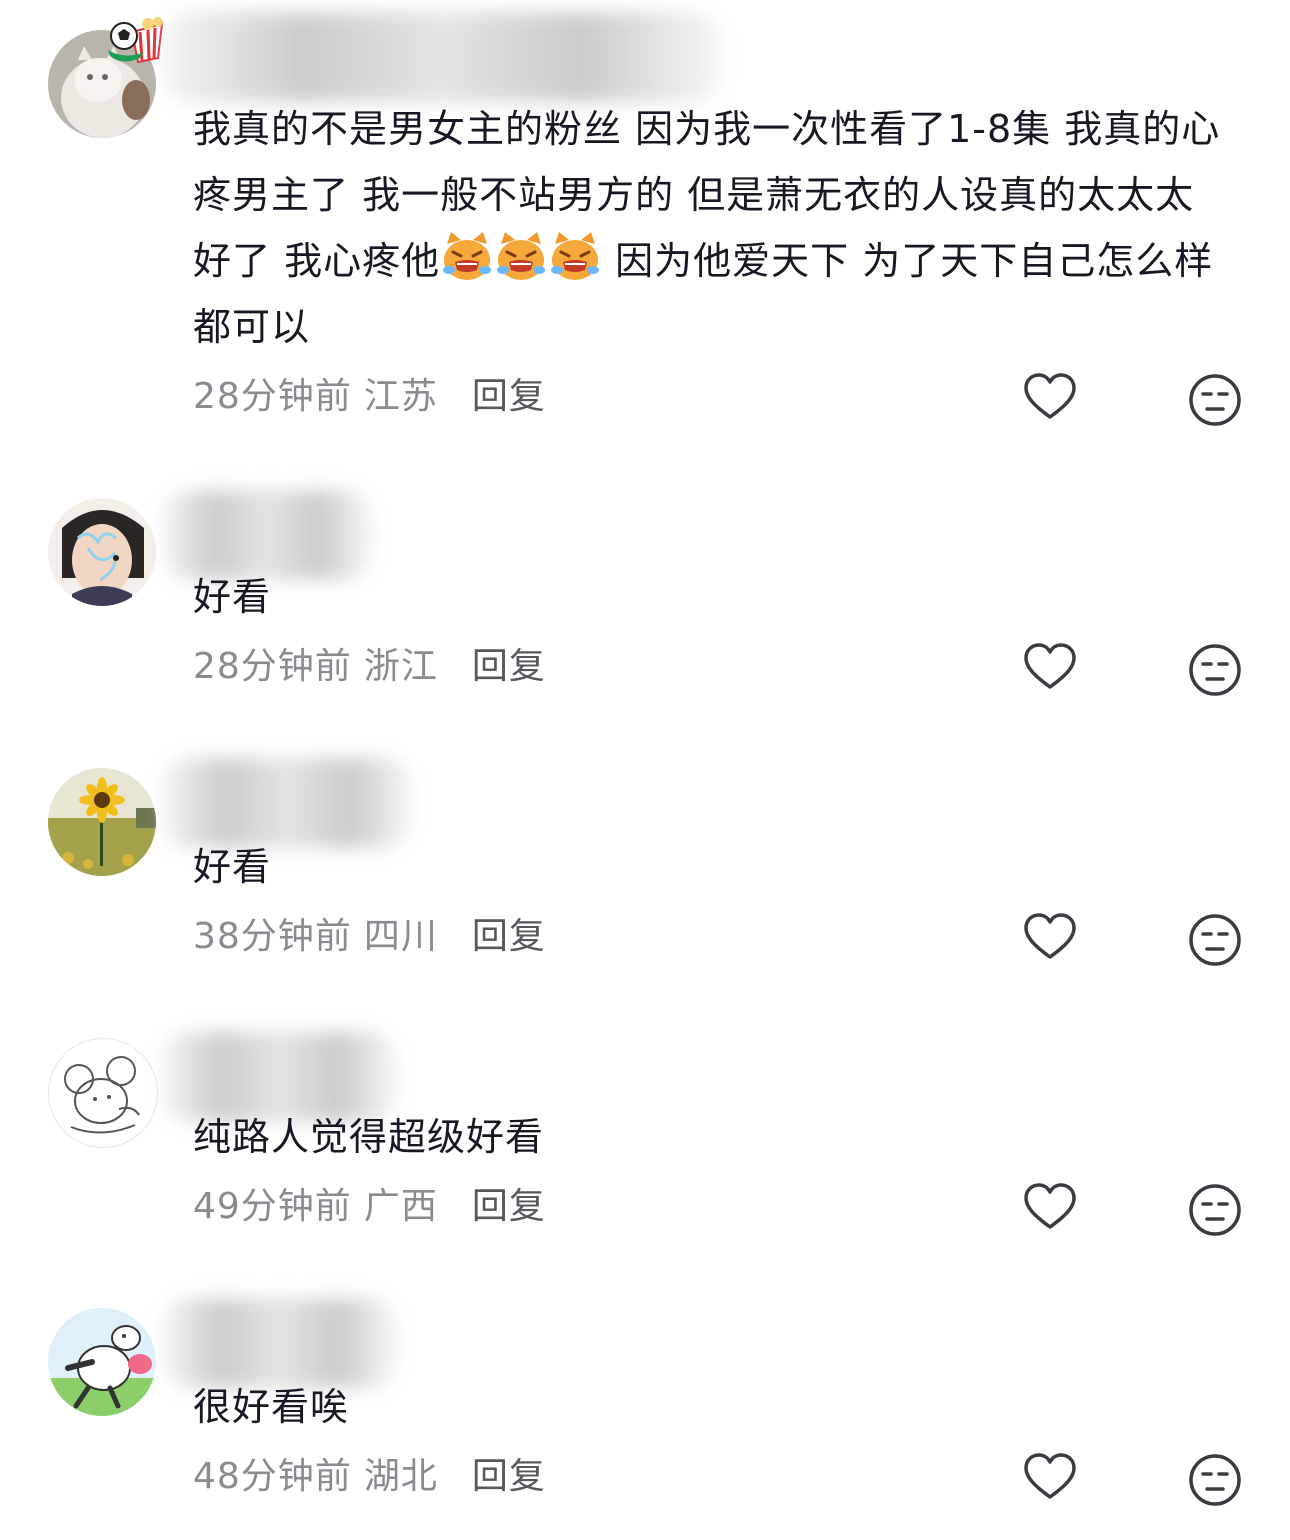 This screenshot has height=1540, width=1290. Describe the element at coordinates (400, 1476) in the screenshot. I see `comment-location: 湖北` at that location.